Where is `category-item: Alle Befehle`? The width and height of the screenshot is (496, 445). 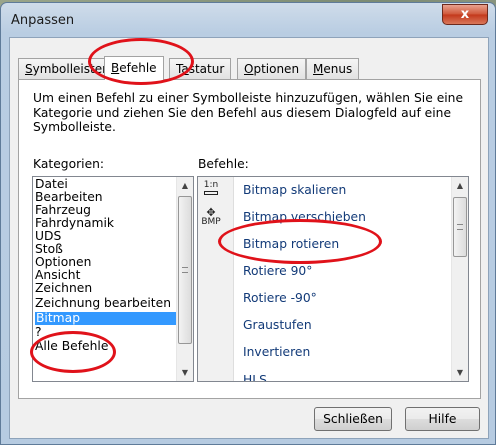 category-item: Alle Befehle is located at coordinates (71, 346).